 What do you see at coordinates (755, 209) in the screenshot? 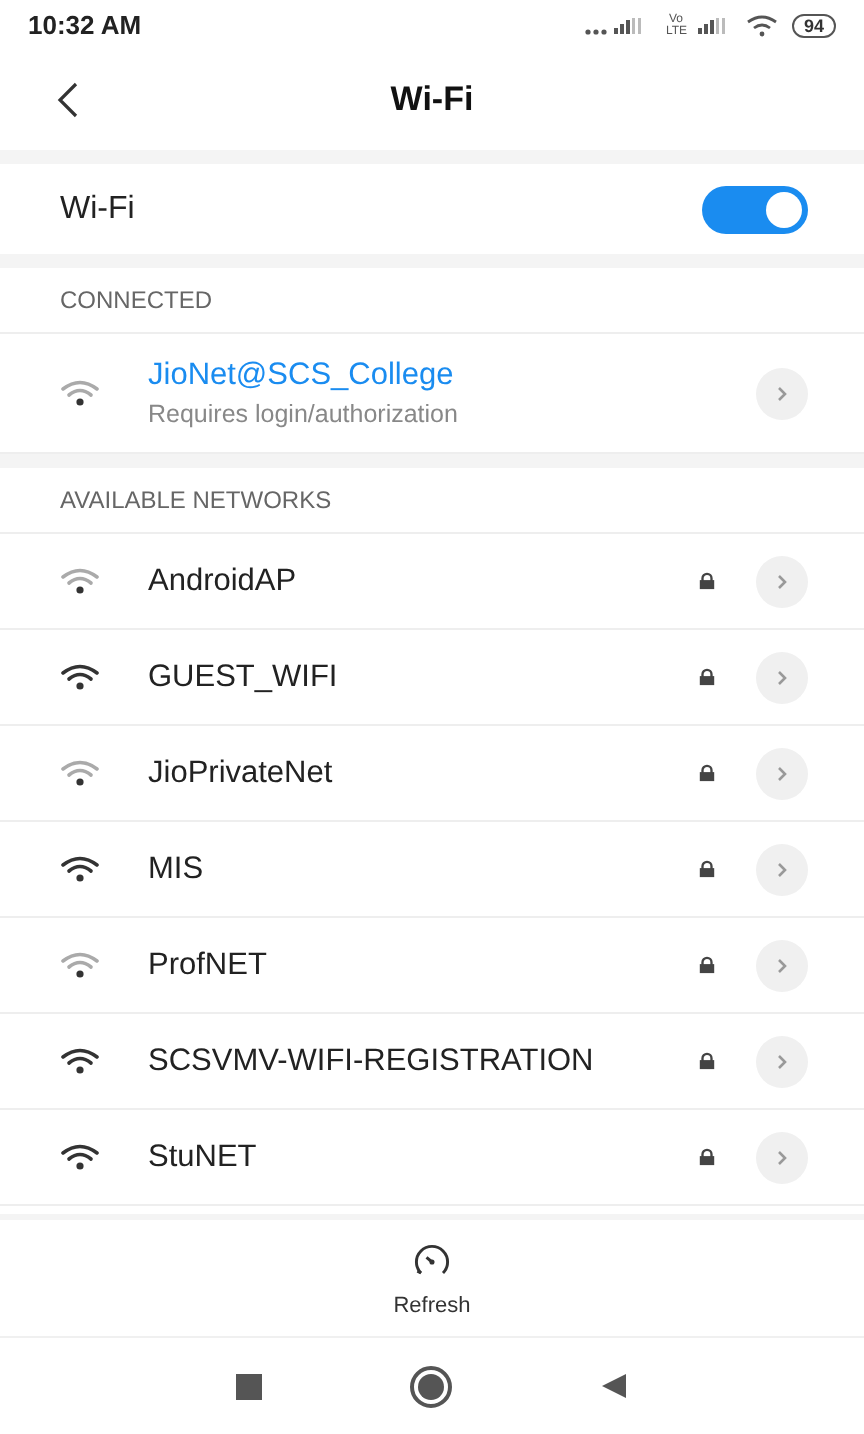
I see `wifi-switch` at bounding box center [755, 209].